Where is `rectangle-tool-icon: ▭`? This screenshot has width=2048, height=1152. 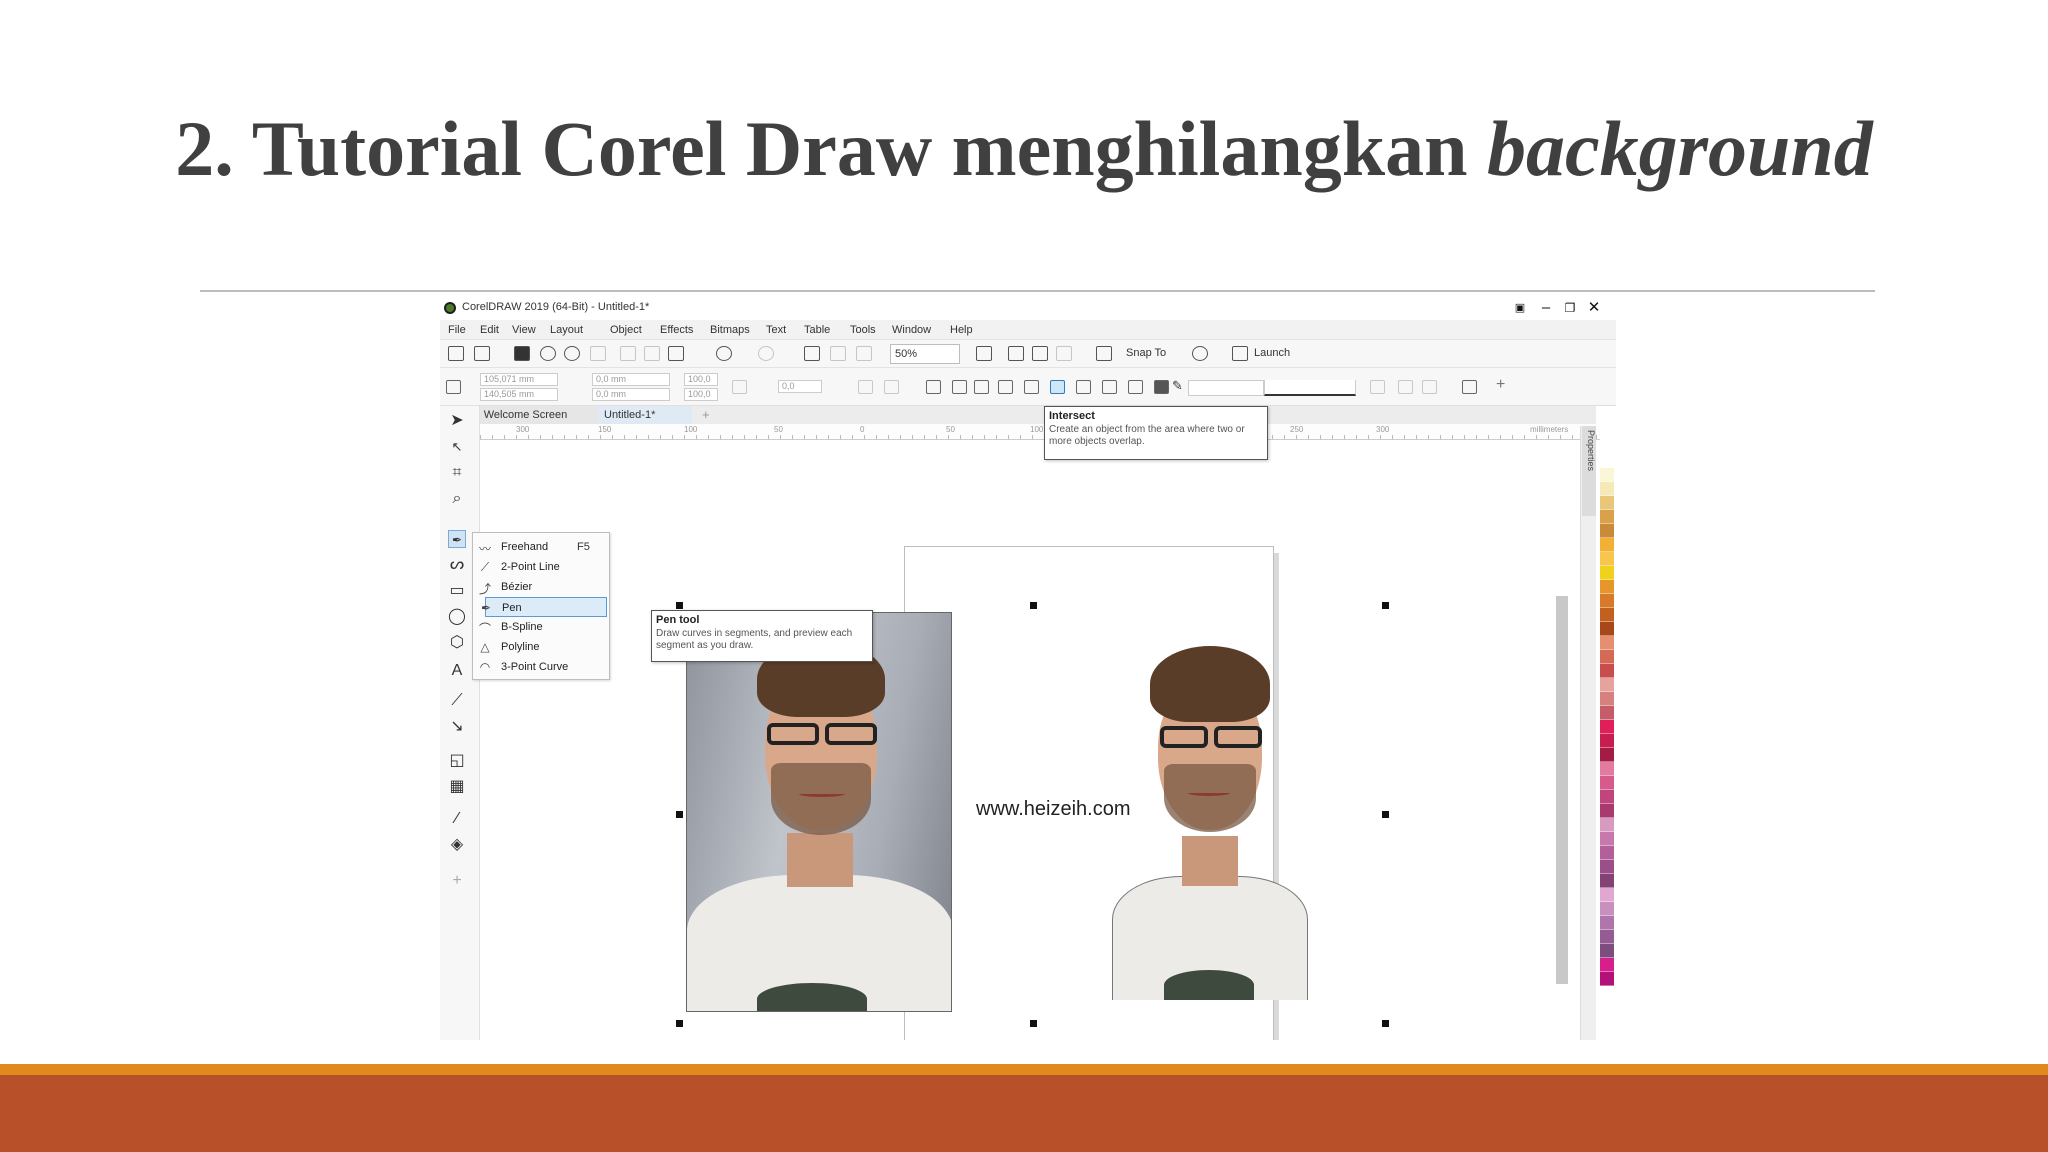
rectangle-tool-icon: ▭ is located at coordinates (457, 591).